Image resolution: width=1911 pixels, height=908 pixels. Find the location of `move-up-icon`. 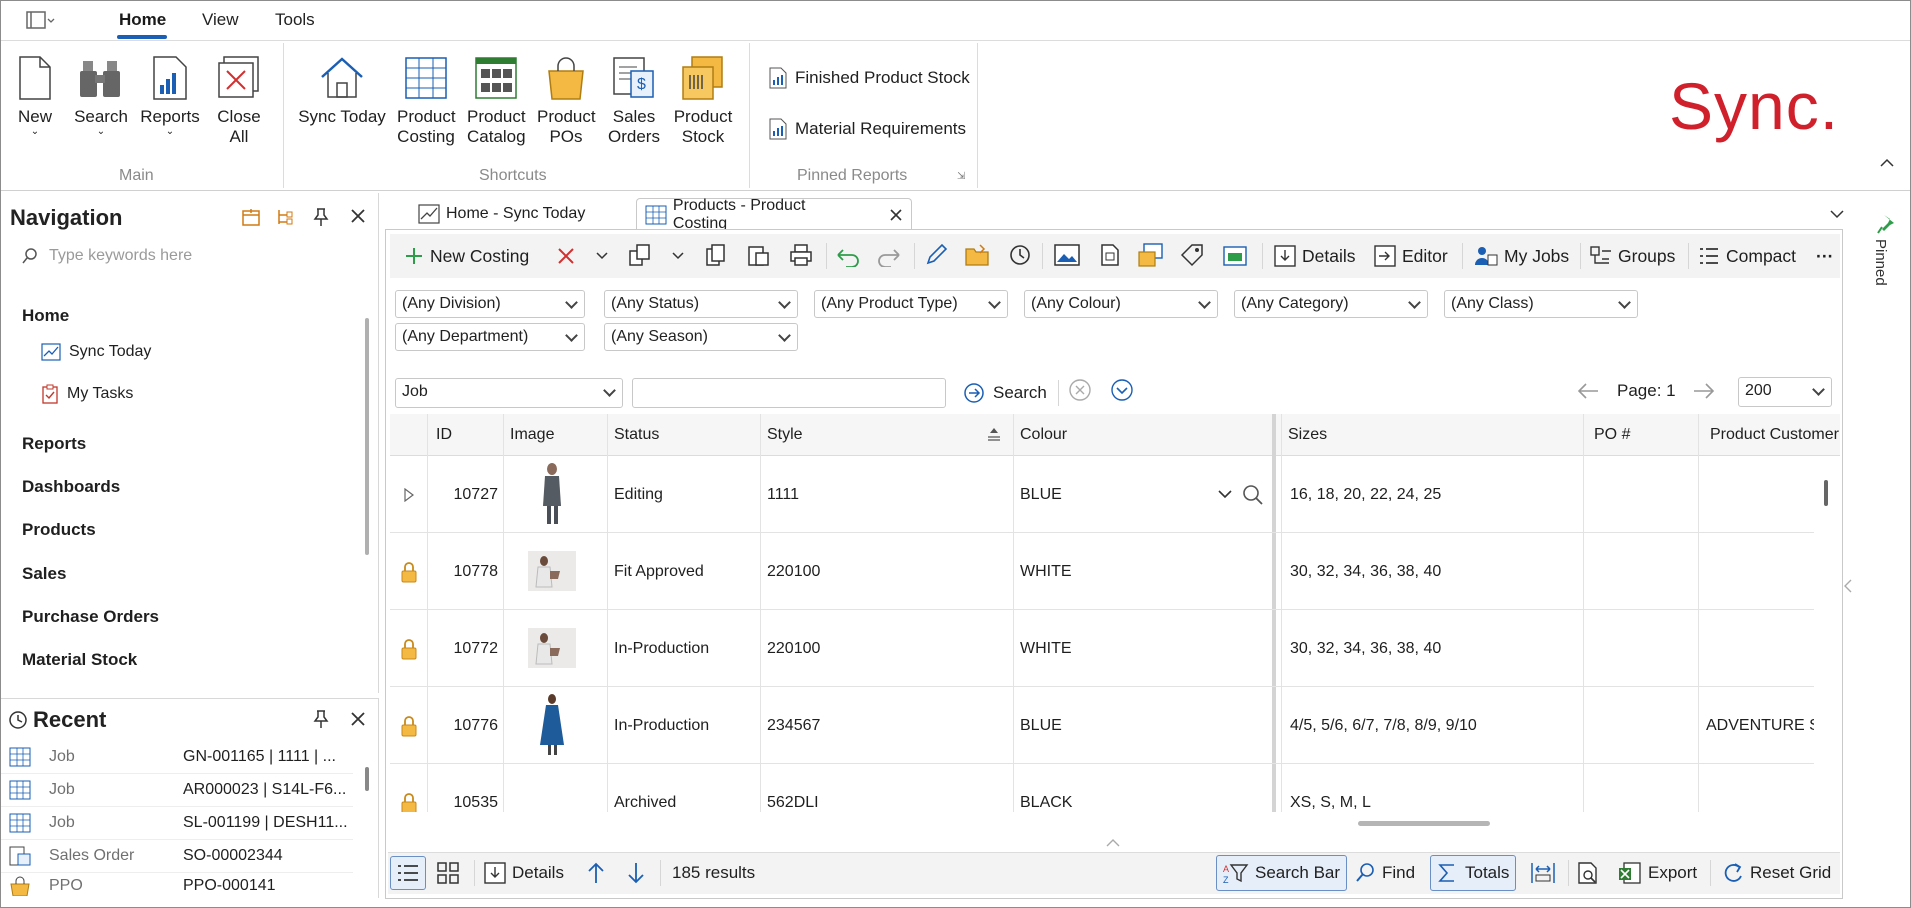

move-up-icon is located at coordinates (596, 873).